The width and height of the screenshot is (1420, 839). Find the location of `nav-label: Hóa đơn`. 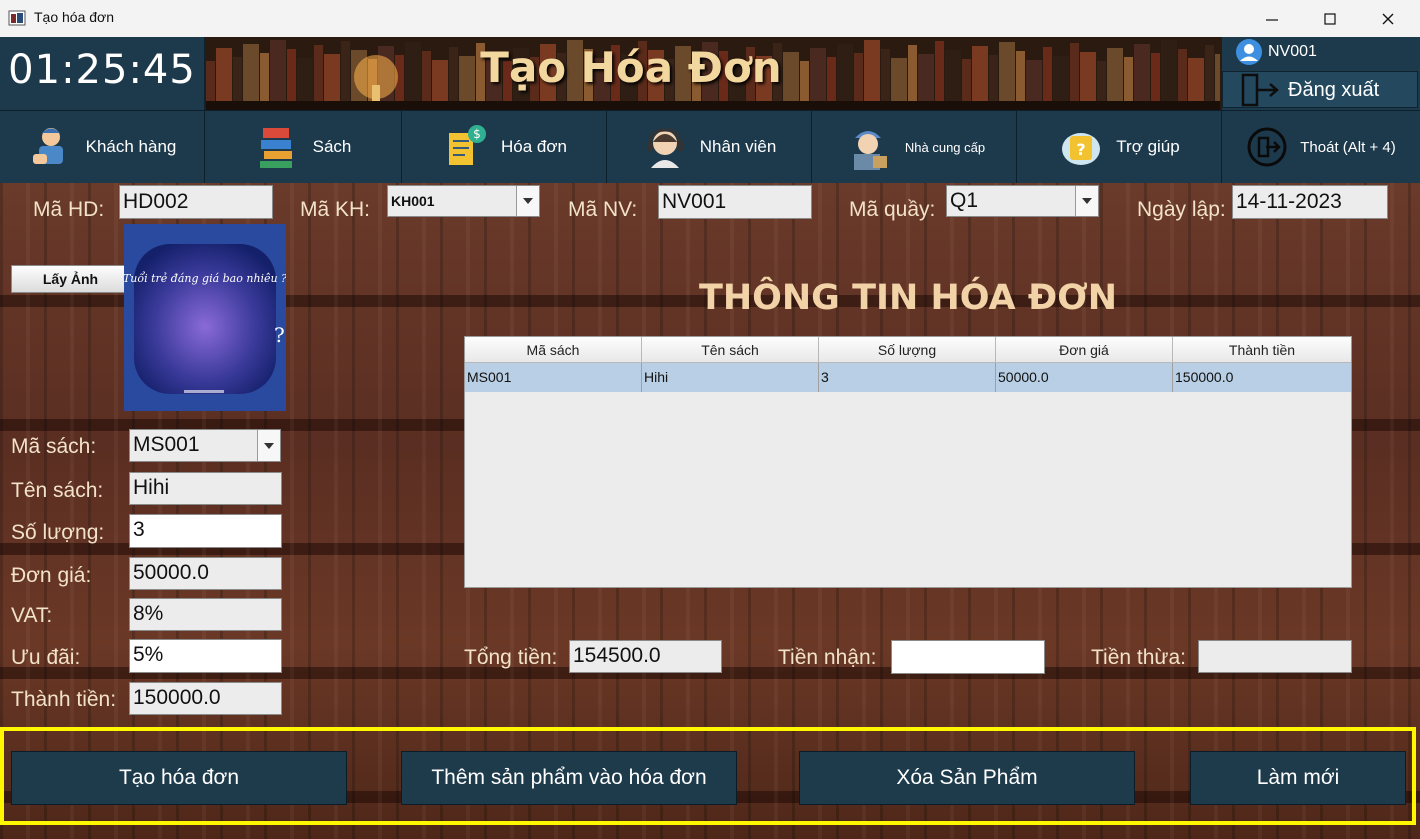

nav-label: Hóa đơn is located at coordinates (534, 146).